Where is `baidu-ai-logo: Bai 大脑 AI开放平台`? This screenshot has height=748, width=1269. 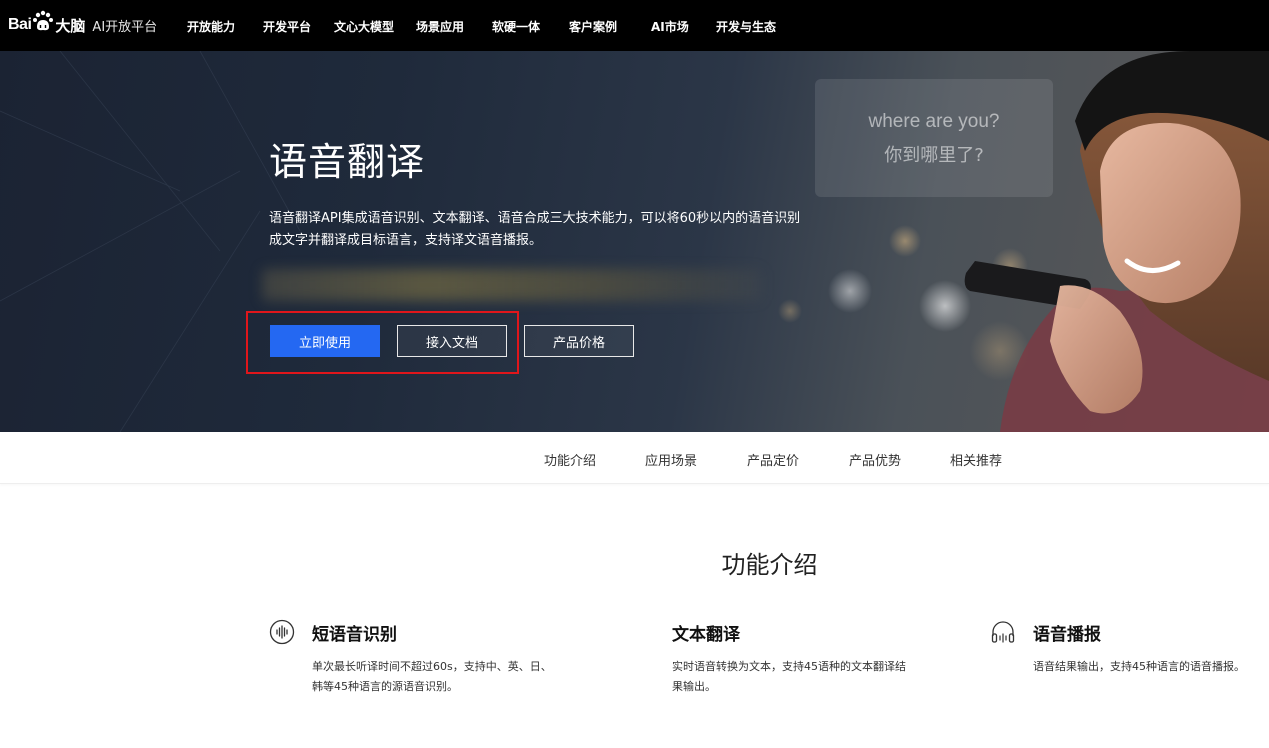
baidu-ai-logo: Bai 大脑 AI开放平台 is located at coordinates (83, 23).